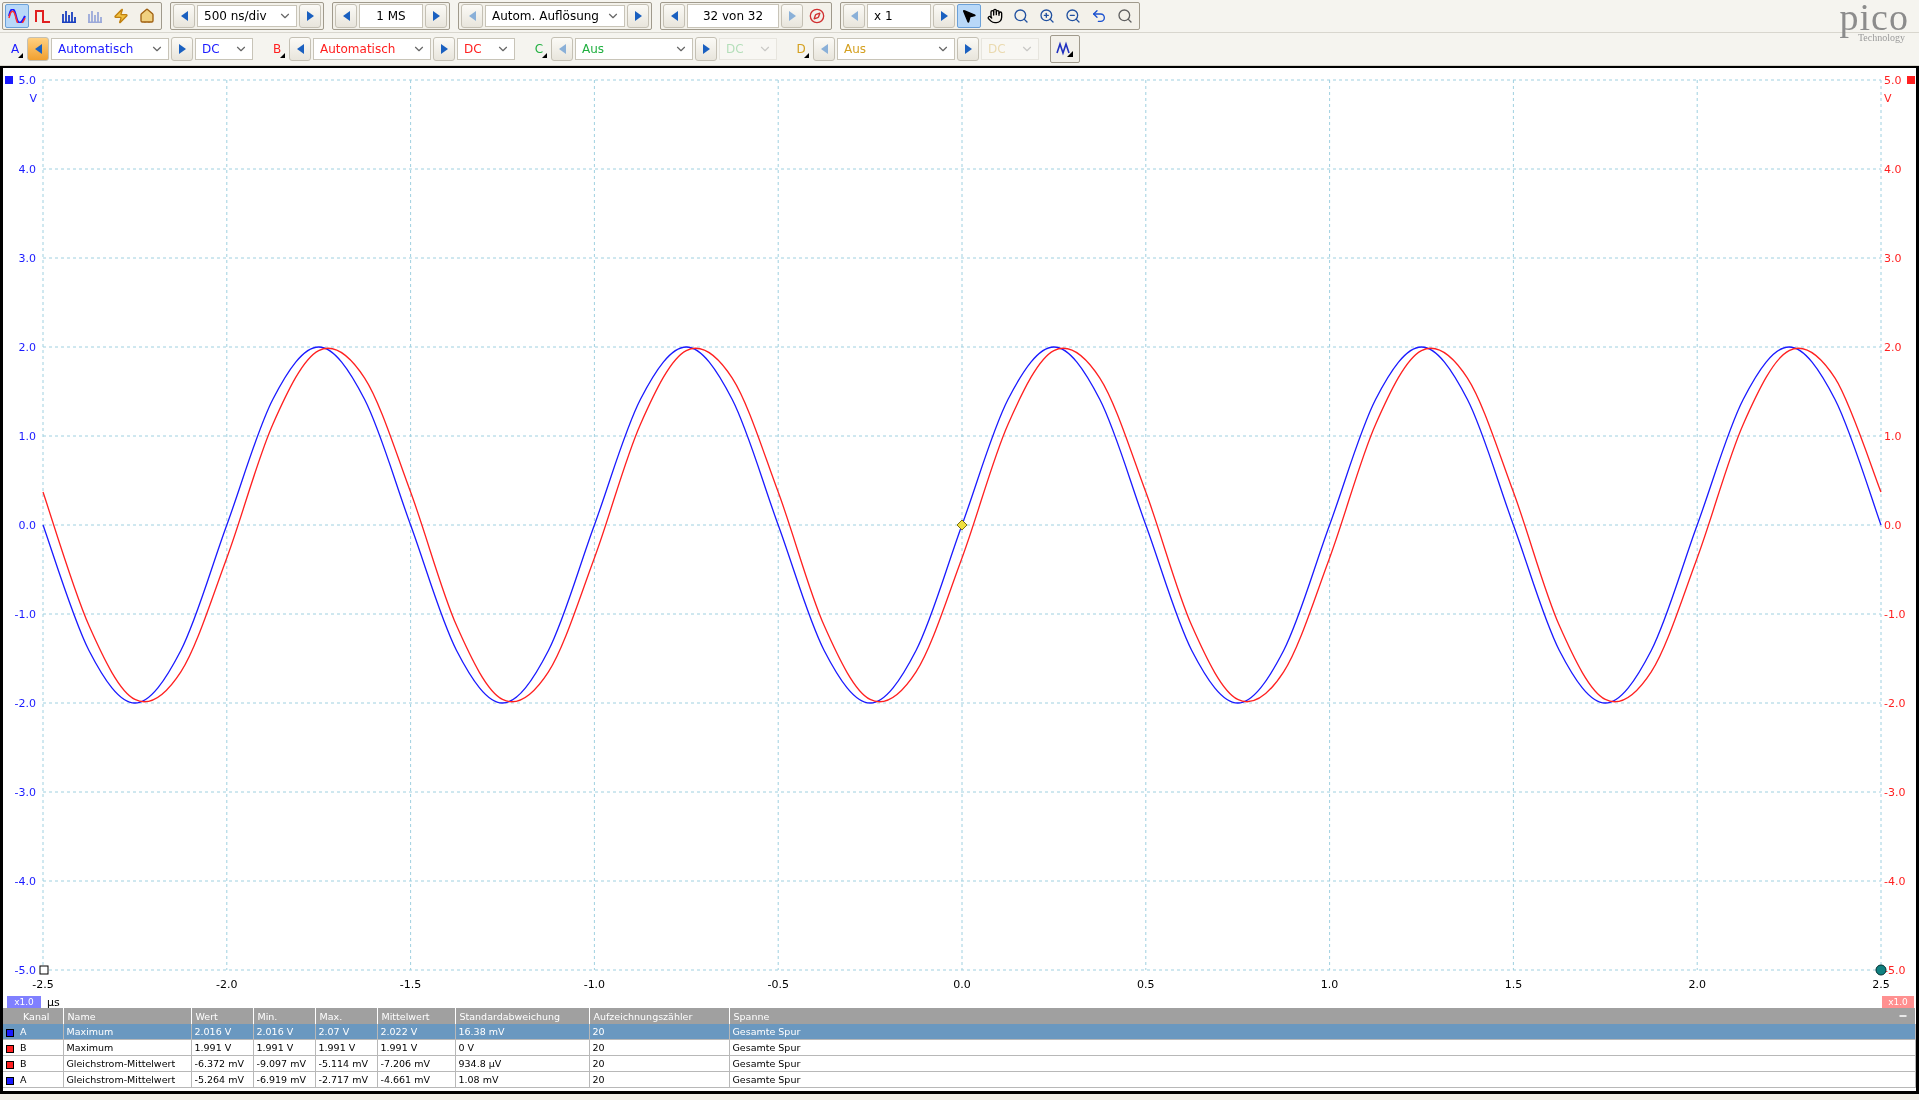  I want to click on zoom-factor-field: x 1, so click(899, 16).